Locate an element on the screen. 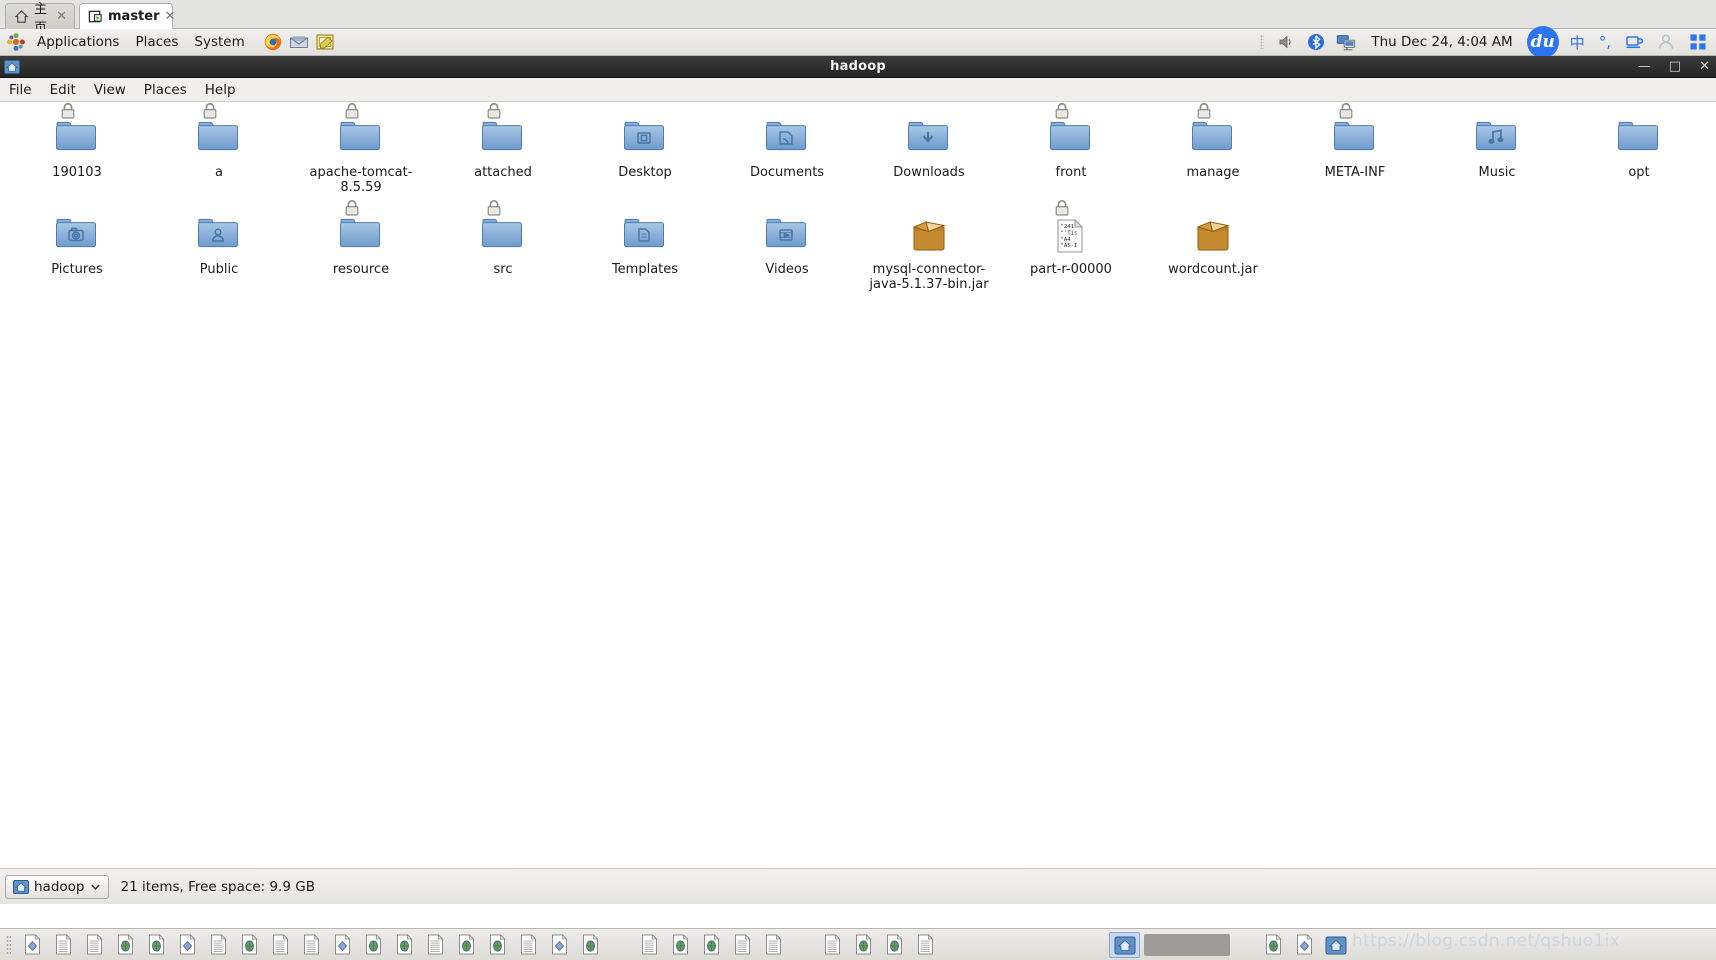 The width and height of the screenshot is (1716, 960). tab-master: master ✕ is located at coordinates (127, 16).